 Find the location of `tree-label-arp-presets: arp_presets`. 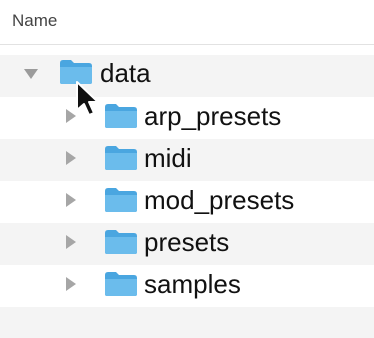

tree-label-arp-presets: arp_presets is located at coordinates (213, 116).